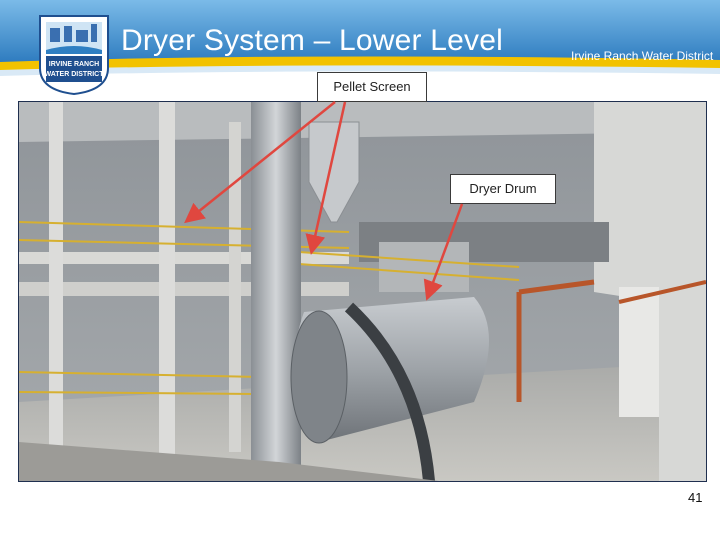 The image size is (720, 540). I want to click on page-number: 41, so click(695, 497).